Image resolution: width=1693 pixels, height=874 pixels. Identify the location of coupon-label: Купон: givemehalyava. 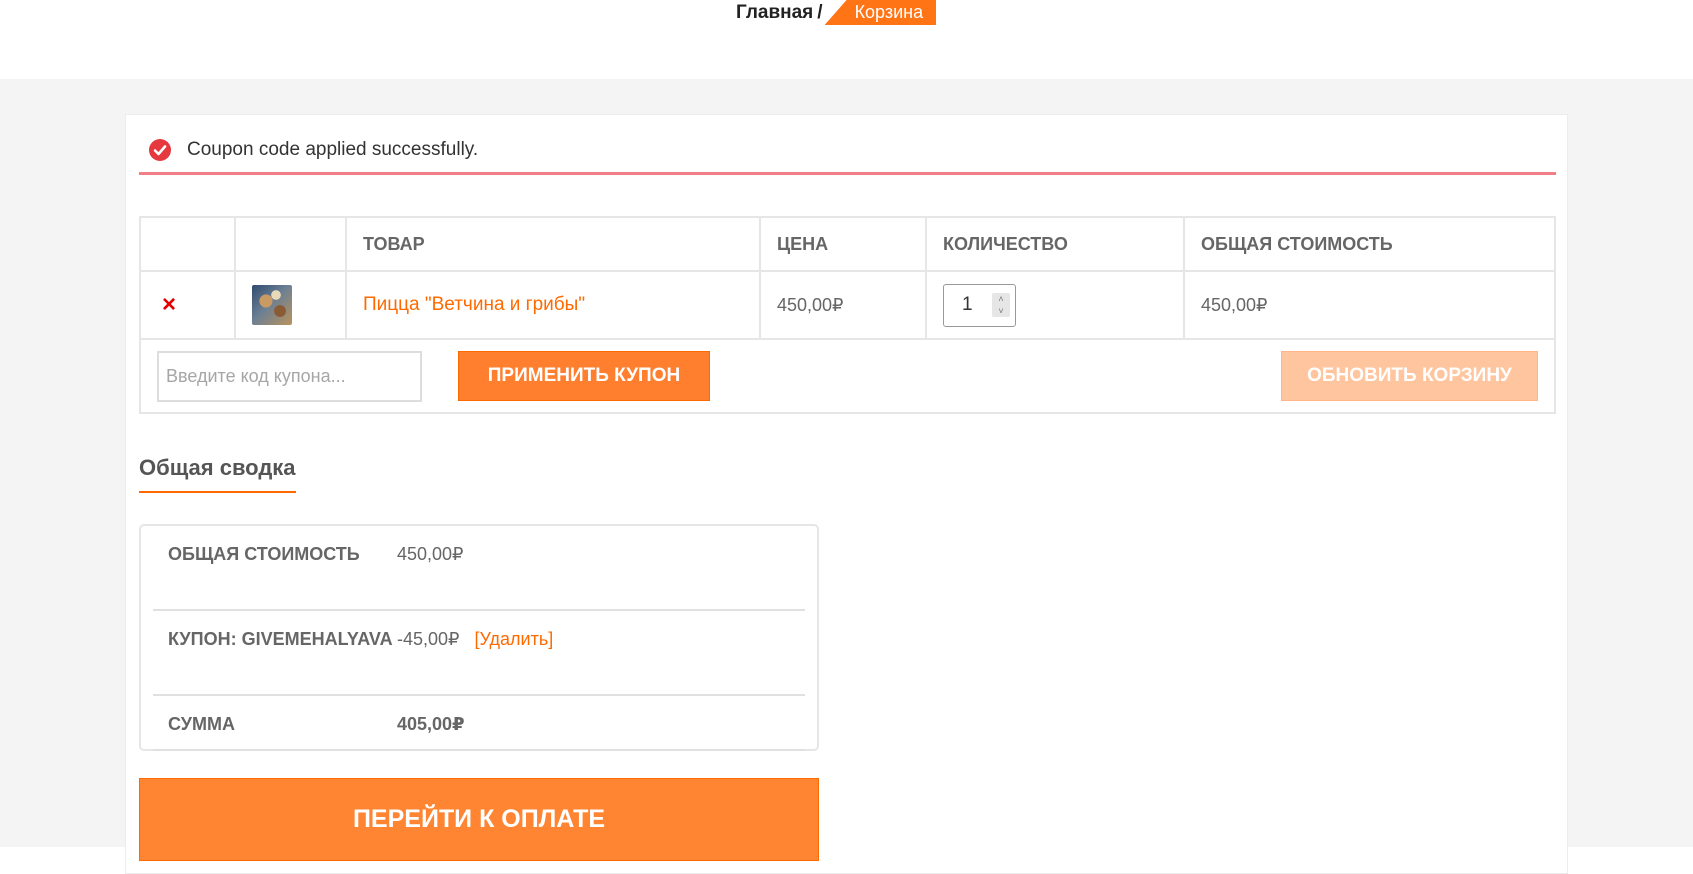
(280, 639).